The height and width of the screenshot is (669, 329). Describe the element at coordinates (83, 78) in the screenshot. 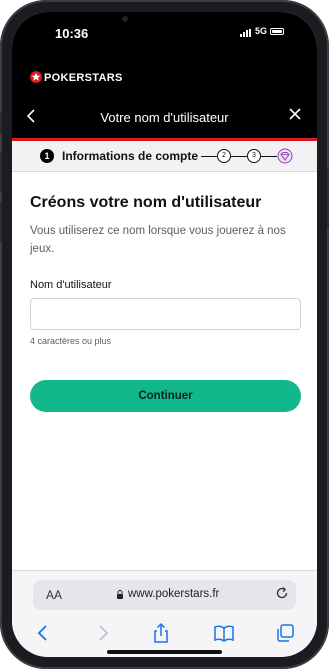

I see `brand-logo: POKERSTARS` at that location.